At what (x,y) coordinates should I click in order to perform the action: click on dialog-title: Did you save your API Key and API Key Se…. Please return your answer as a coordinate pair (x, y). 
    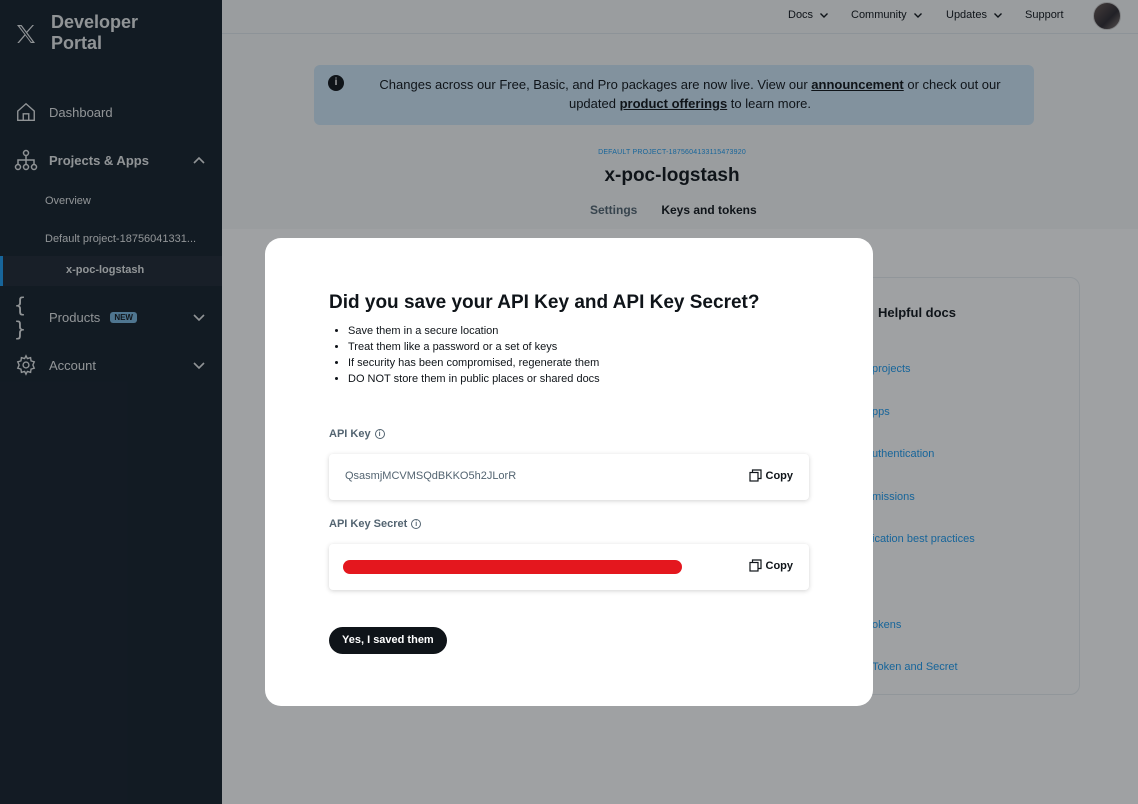
    Looking at the image, I should click on (544, 302).